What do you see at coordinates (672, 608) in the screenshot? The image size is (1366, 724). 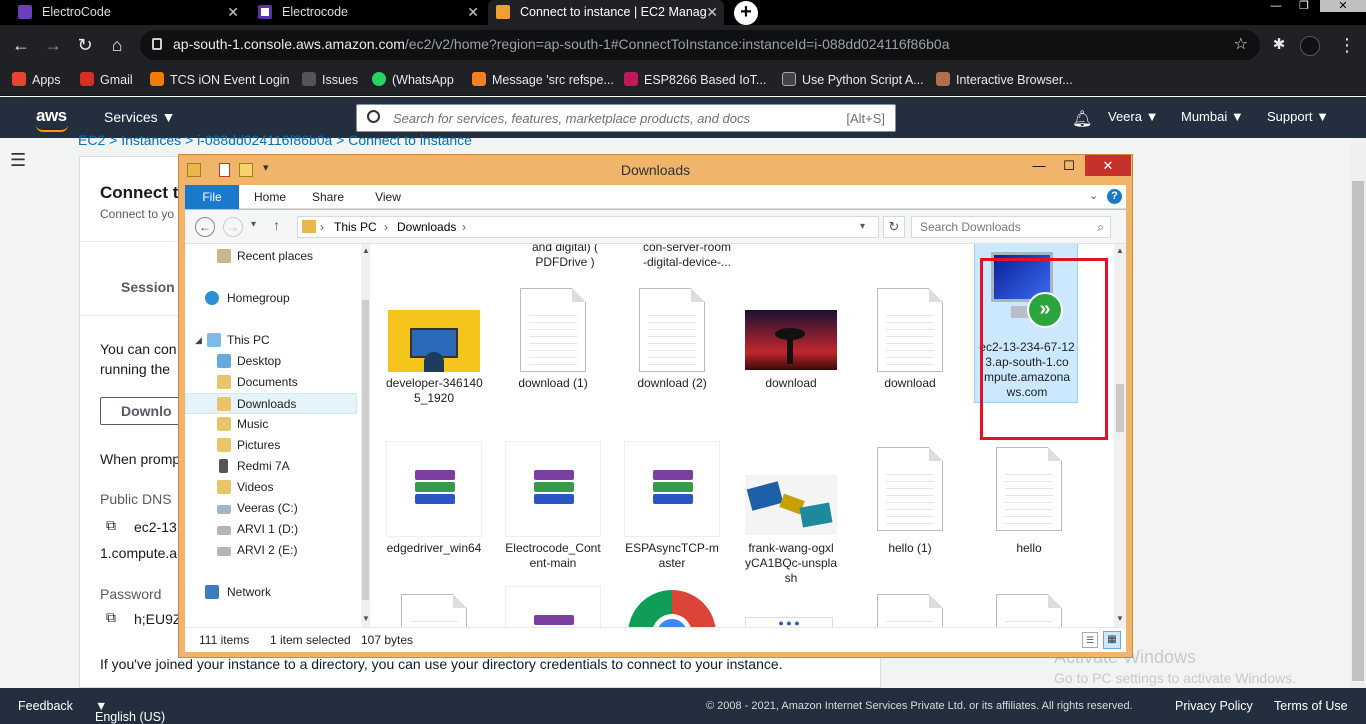 I see `chrome-installer-icon` at bounding box center [672, 608].